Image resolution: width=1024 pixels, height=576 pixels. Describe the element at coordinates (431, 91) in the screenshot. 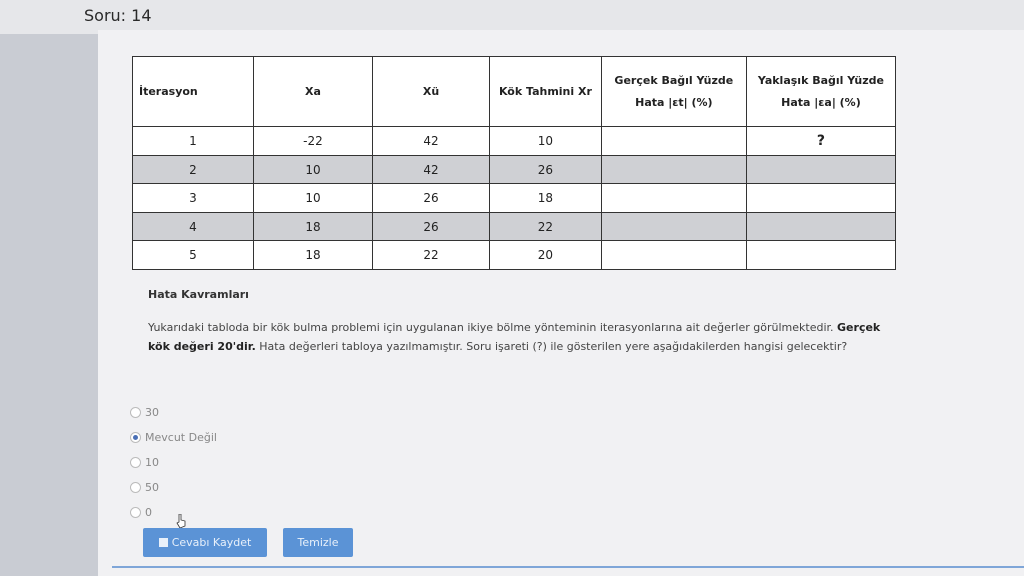

I see `header-xu: Xü` at that location.